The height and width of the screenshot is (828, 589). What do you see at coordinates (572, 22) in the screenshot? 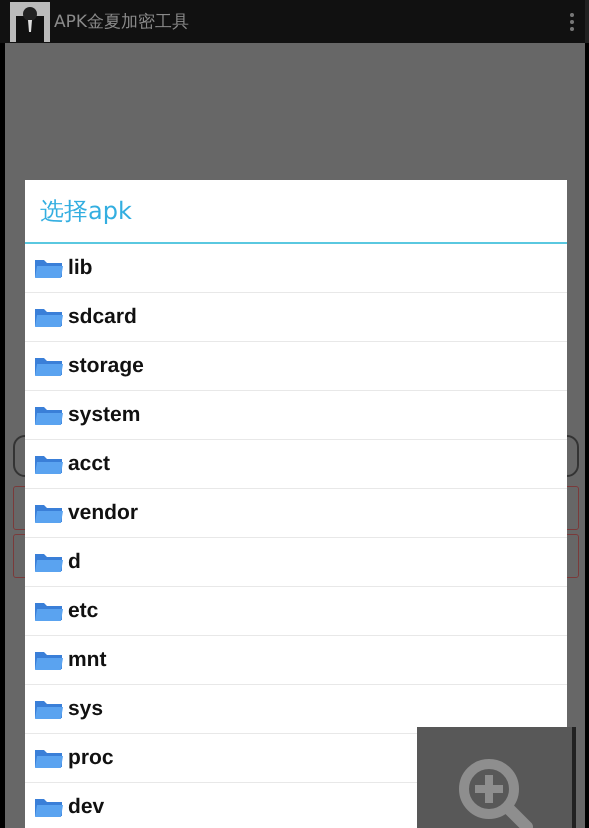
I see `overflow-menu-icon` at bounding box center [572, 22].